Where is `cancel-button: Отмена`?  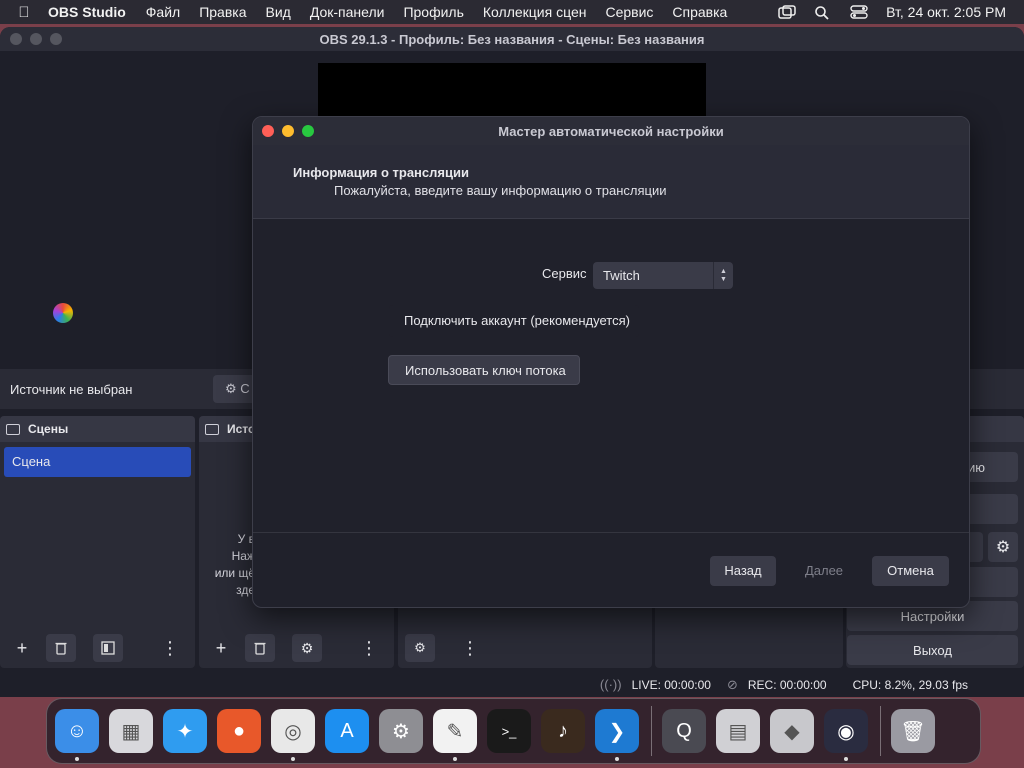
cancel-button: Отмена is located at coordinates (910, 571).